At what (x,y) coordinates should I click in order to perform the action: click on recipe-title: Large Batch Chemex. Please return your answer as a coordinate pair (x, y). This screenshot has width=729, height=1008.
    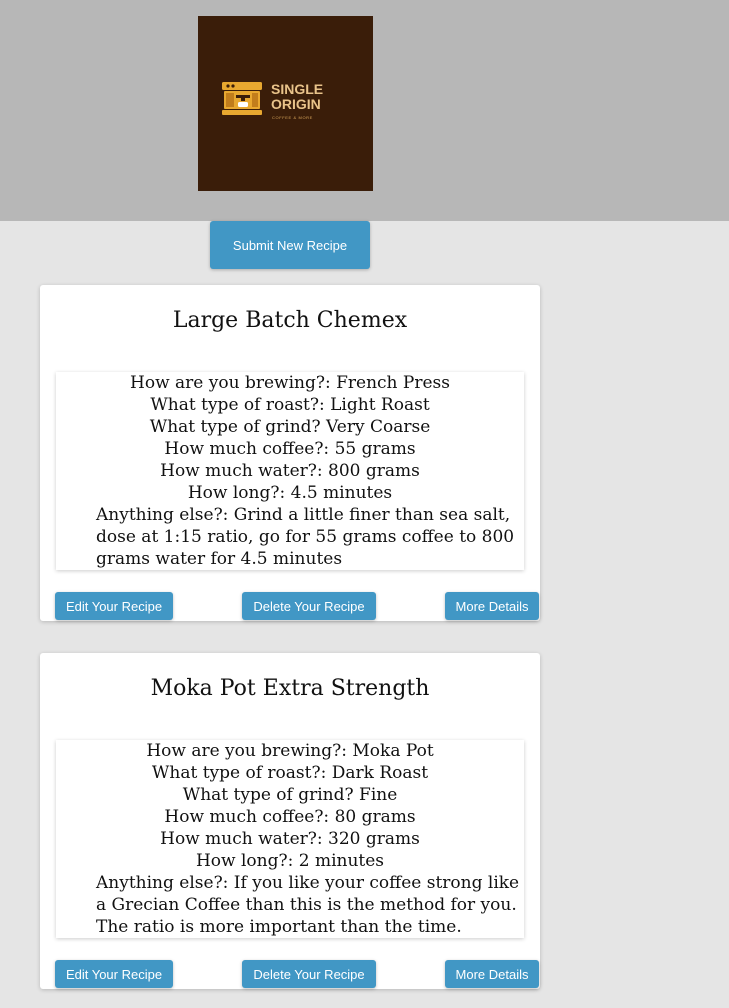
    Looking at the image, I should click on (290, 320).